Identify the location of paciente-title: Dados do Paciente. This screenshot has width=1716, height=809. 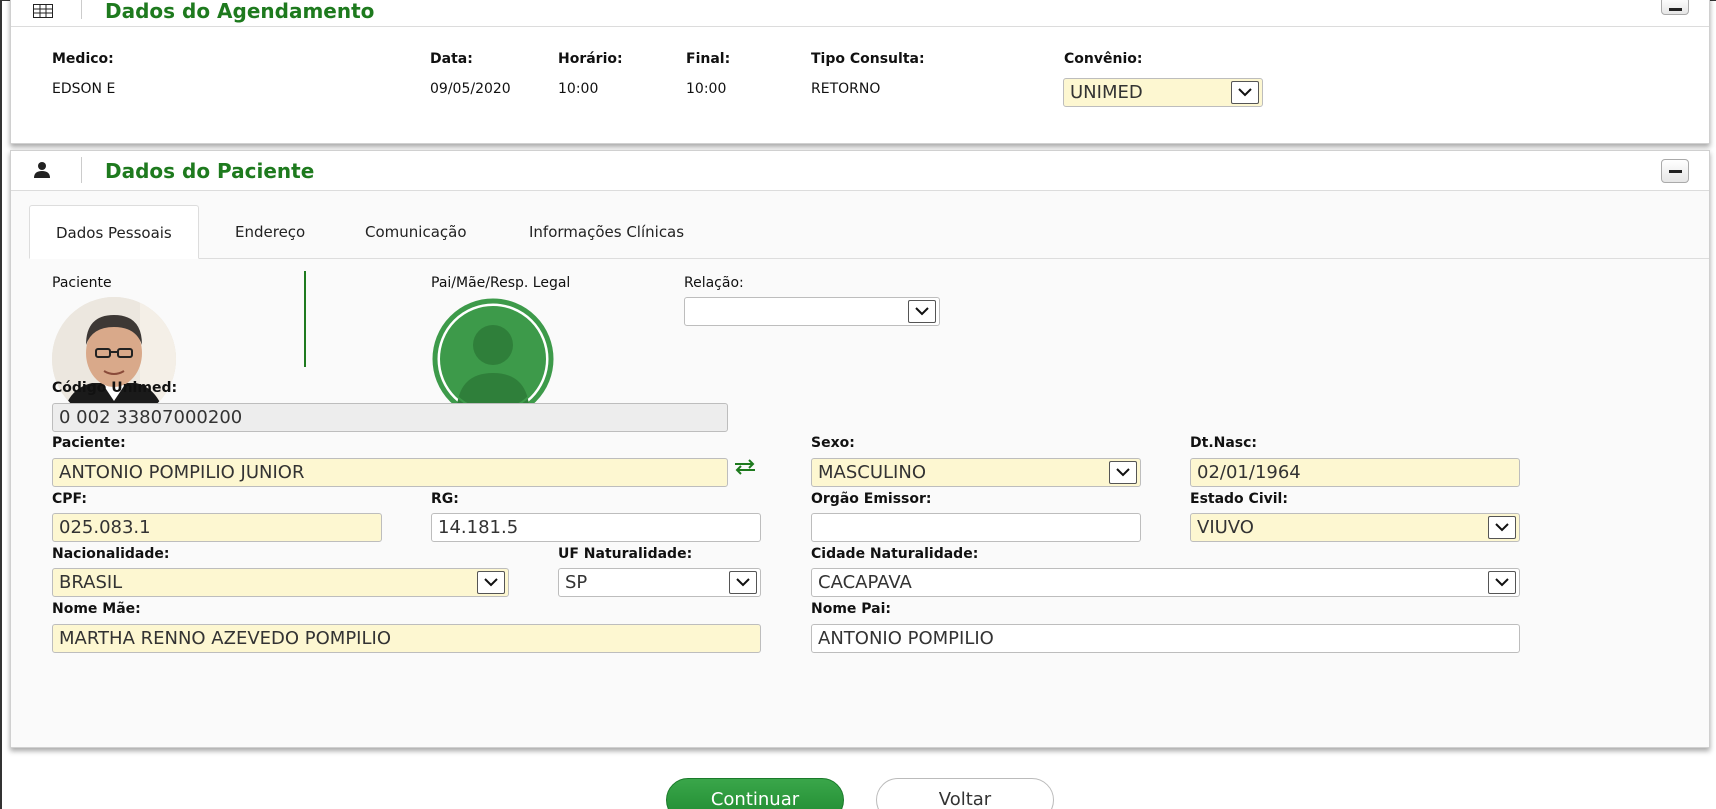
(210, 171).